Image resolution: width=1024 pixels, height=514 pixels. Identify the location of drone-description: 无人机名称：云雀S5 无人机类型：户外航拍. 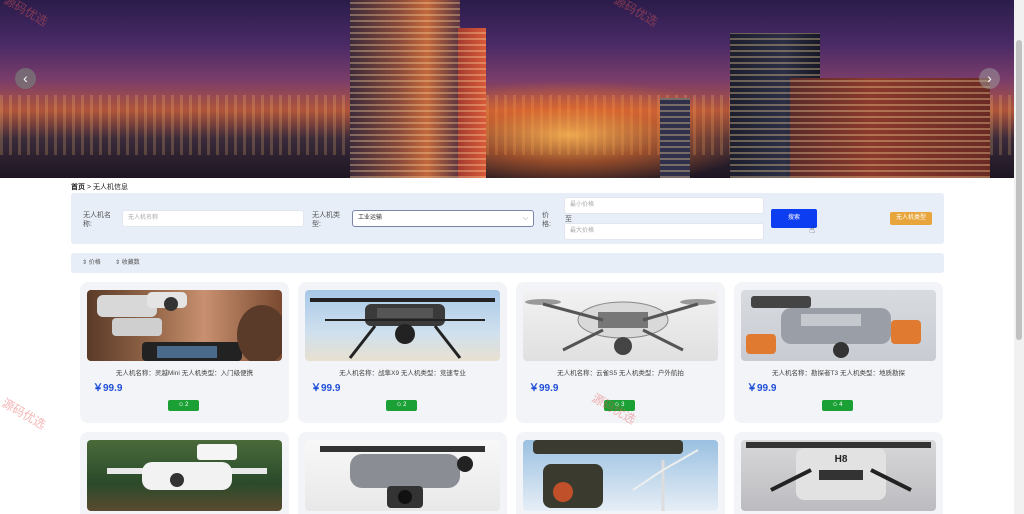
(620, 372).